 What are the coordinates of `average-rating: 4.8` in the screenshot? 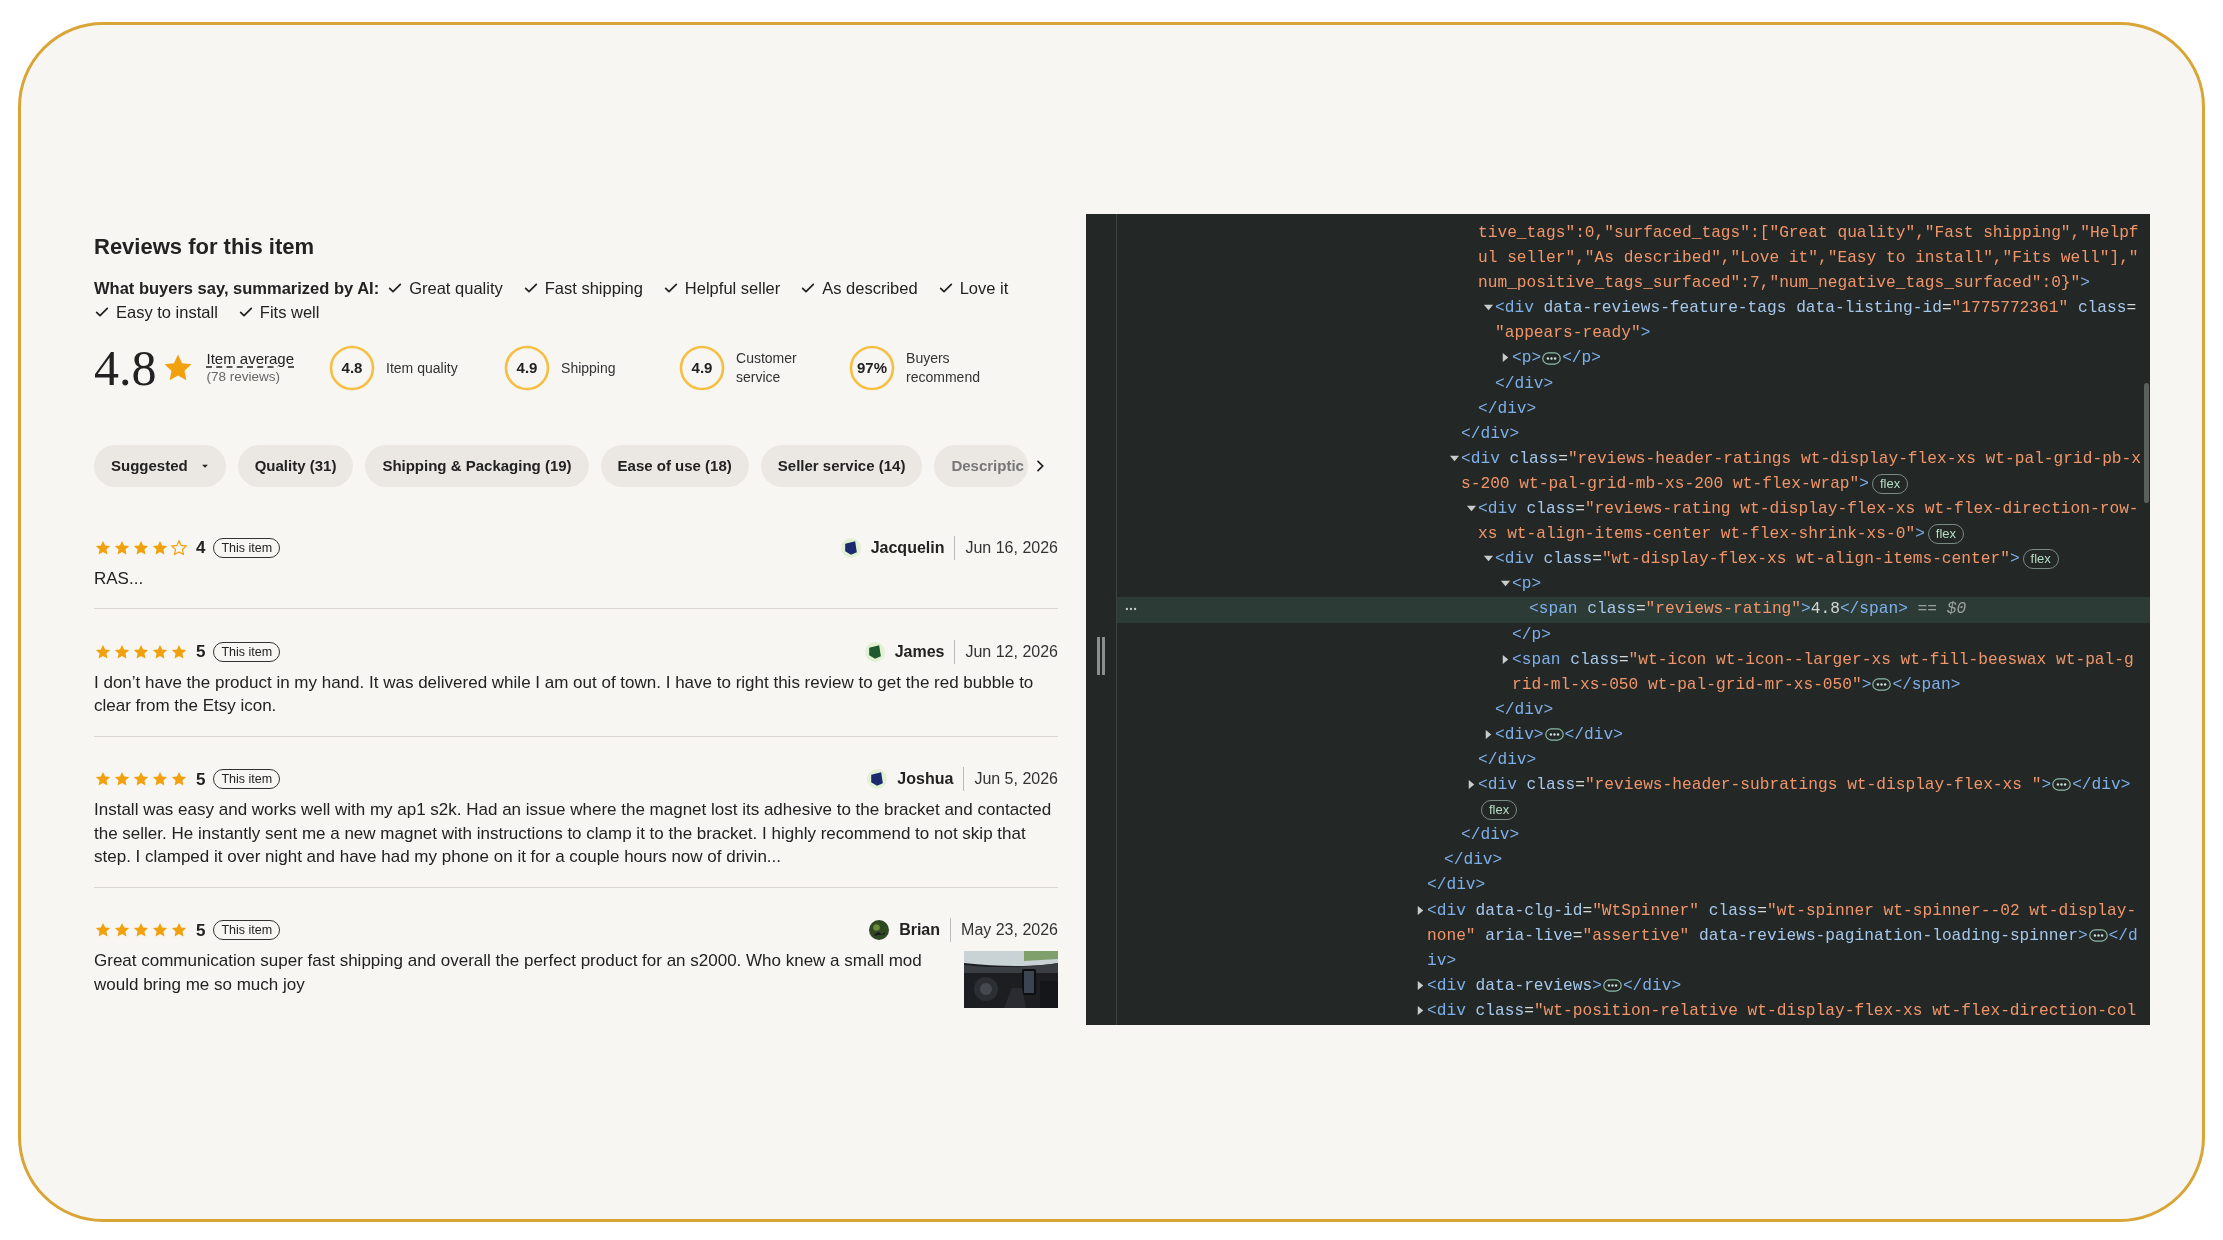 It's located at (125, 368).